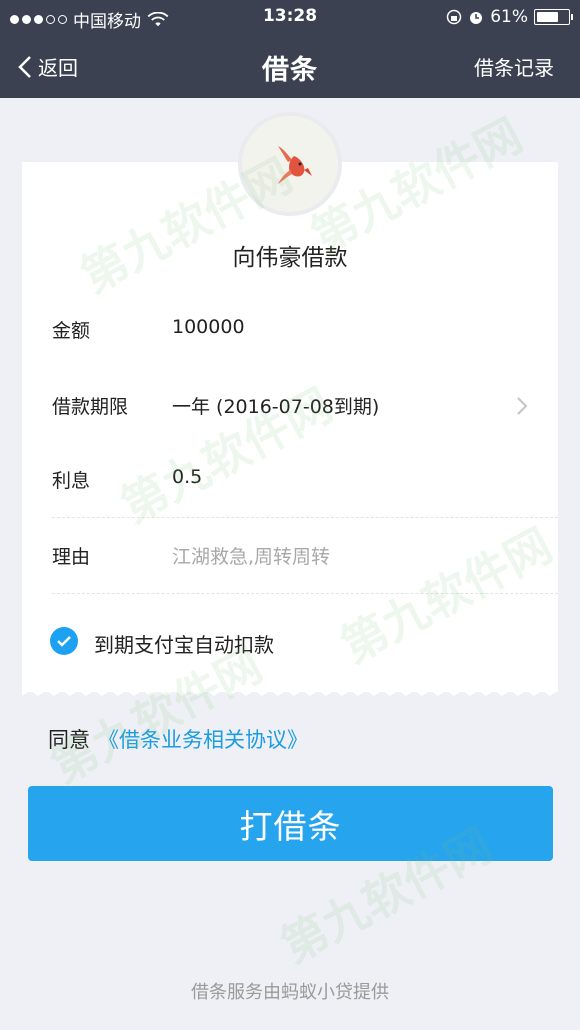 Image resolution: width=580 pixels, height=1030 pixels. I want to click on navigation-header: 中国移动 13:28 61% 返回 借条 借条记录, so click(290, 49).